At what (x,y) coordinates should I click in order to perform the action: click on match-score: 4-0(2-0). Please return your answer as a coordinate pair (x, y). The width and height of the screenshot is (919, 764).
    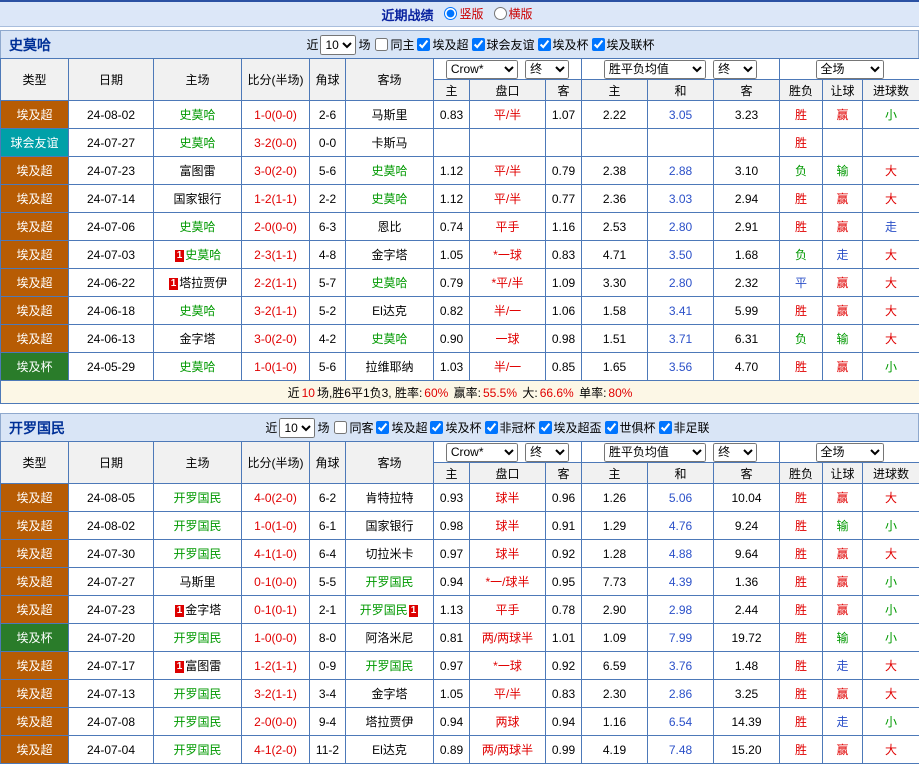
    Looking at the image, I should click on (275, 497).